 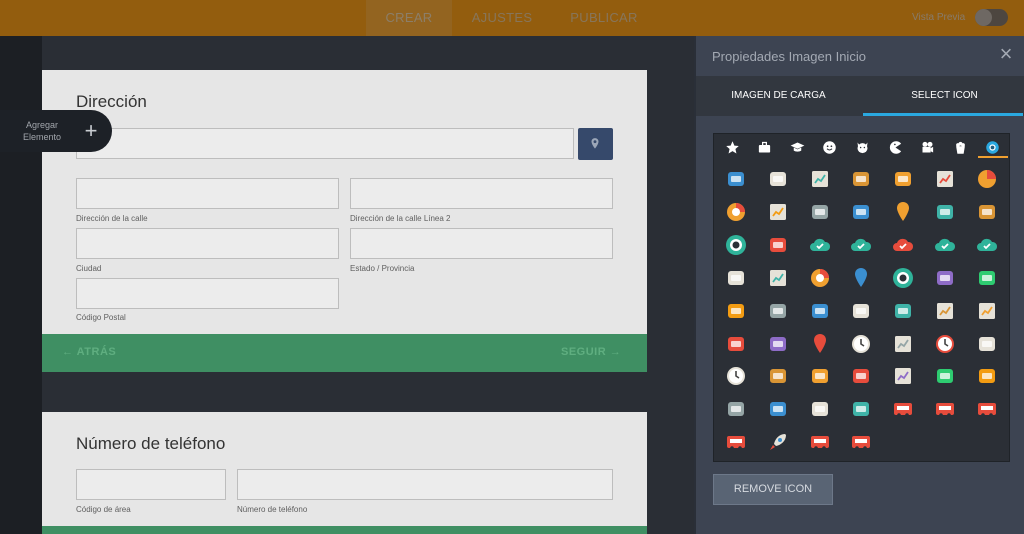 I want to click on area-code-field, so click(x=151, y=484).